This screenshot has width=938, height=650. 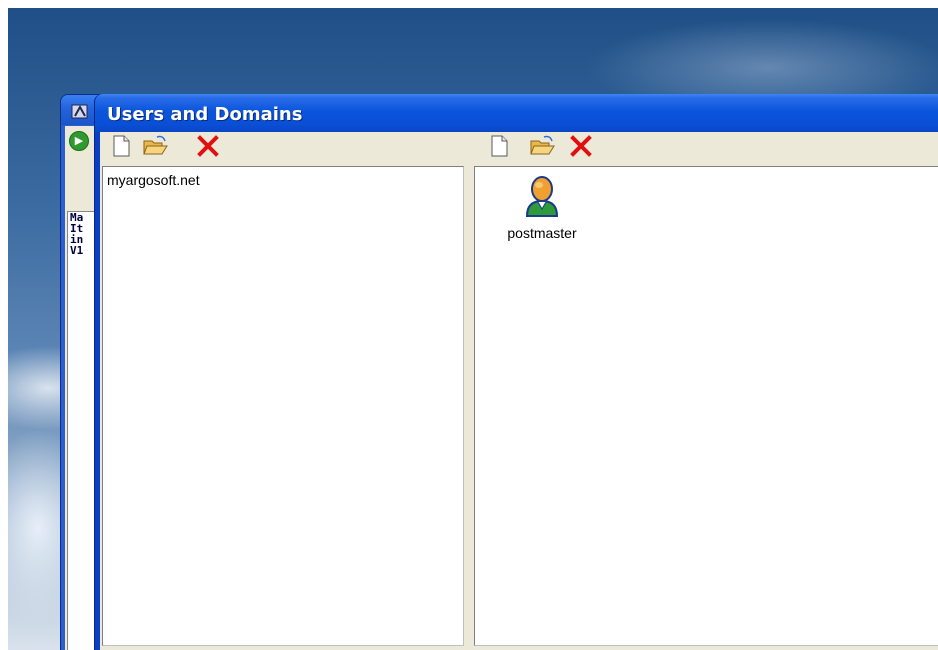 I want to click on user-icon, so click(x=542, y=198).